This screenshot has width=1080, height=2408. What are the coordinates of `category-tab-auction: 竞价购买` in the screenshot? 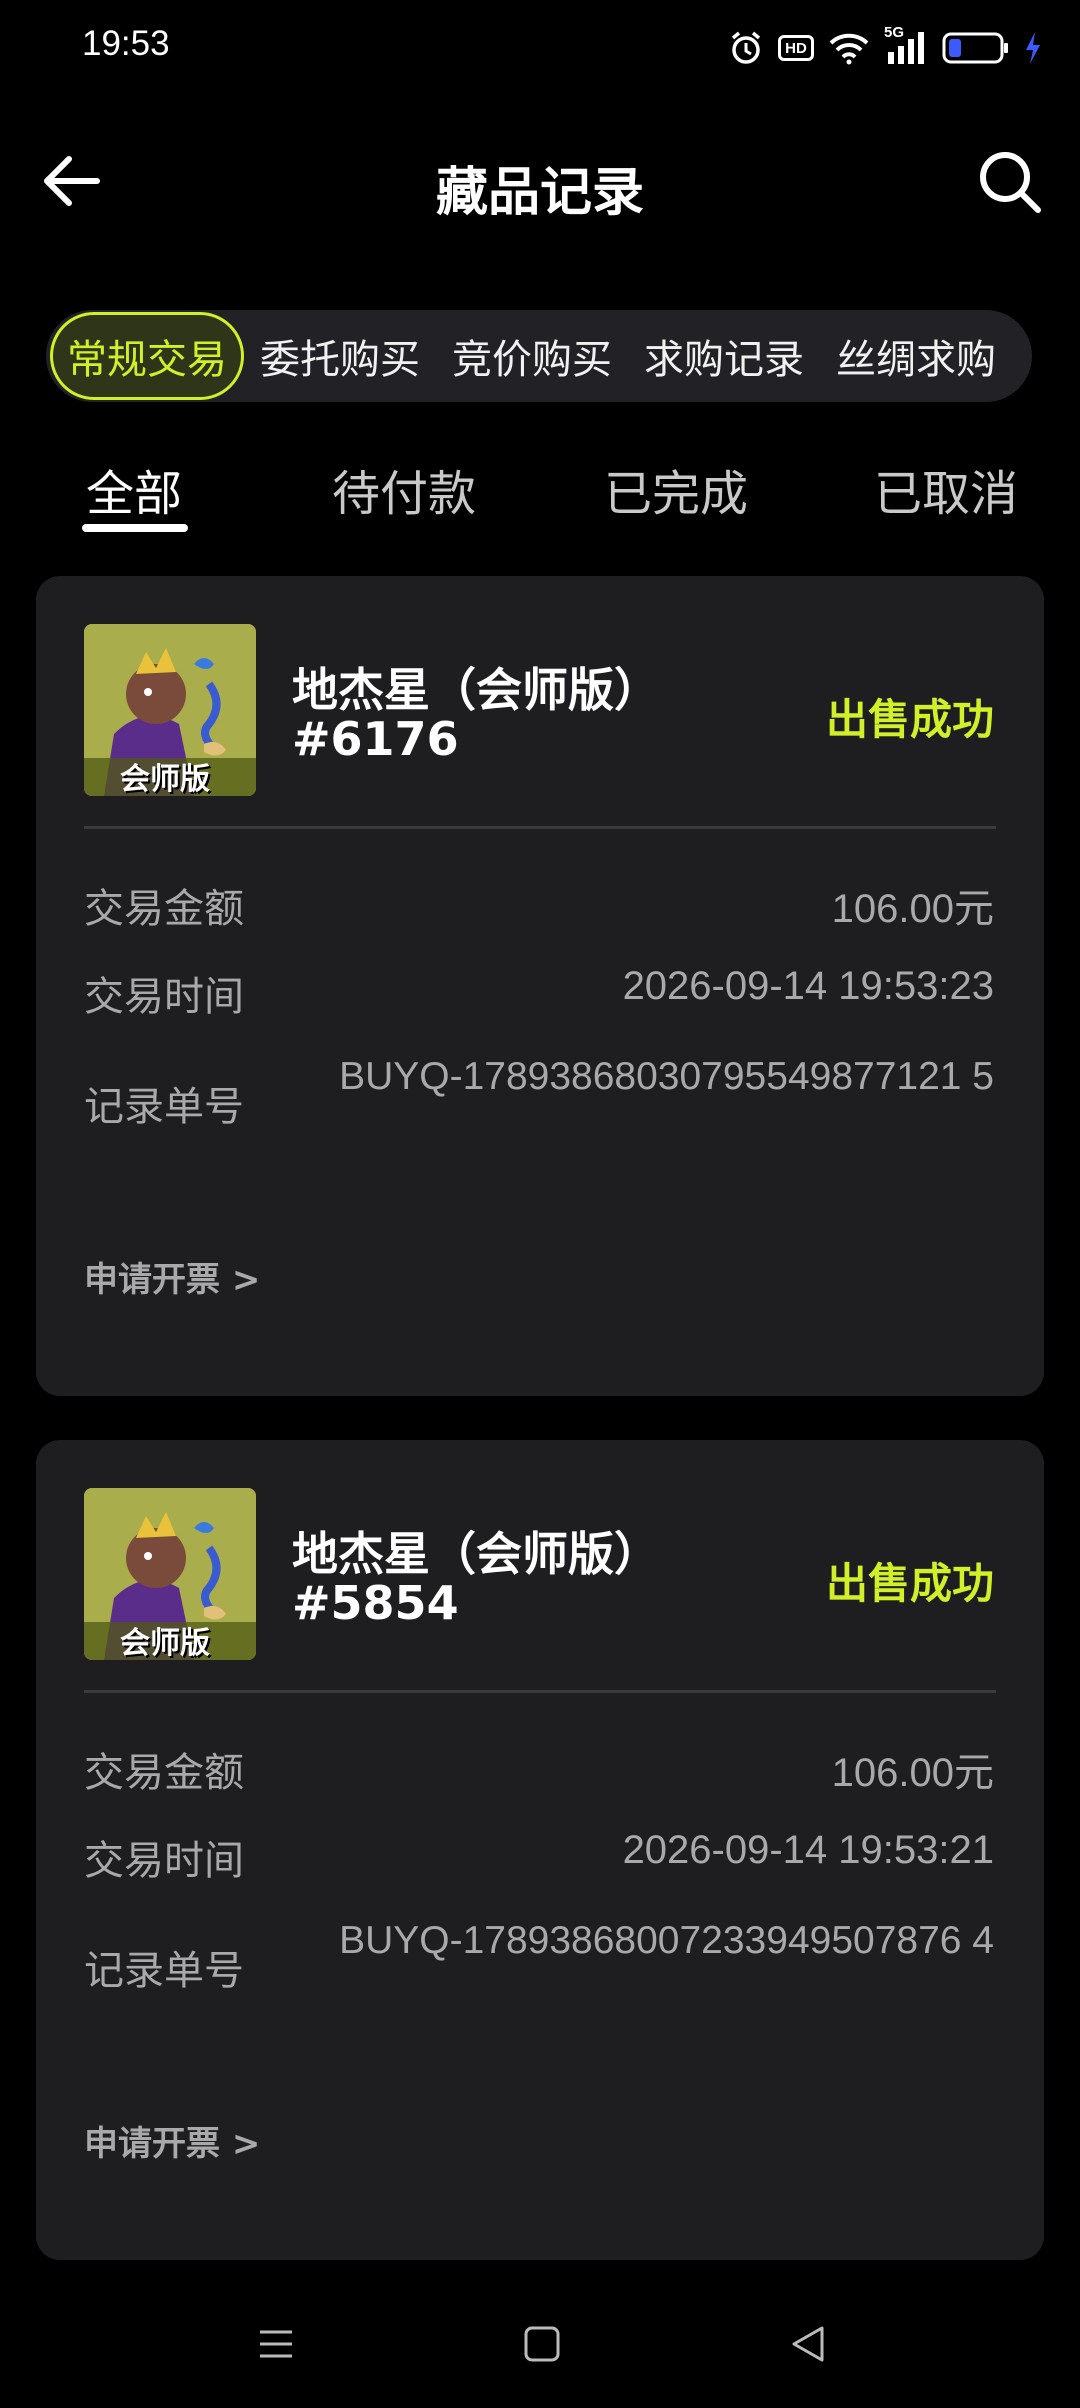 It's located at (532, 356).